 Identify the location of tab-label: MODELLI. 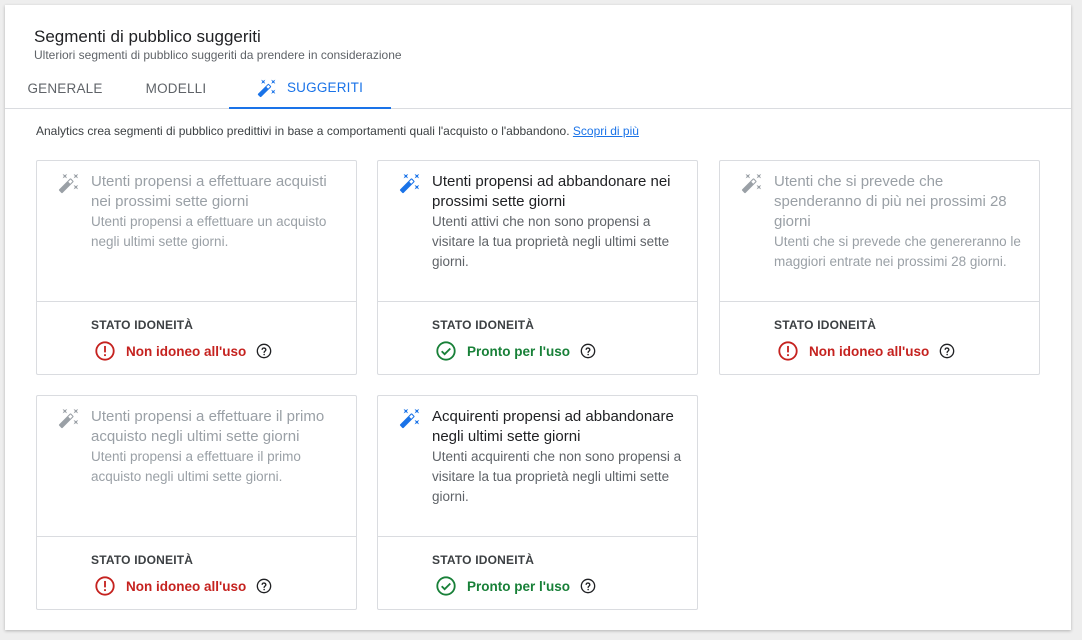
(176, 88).